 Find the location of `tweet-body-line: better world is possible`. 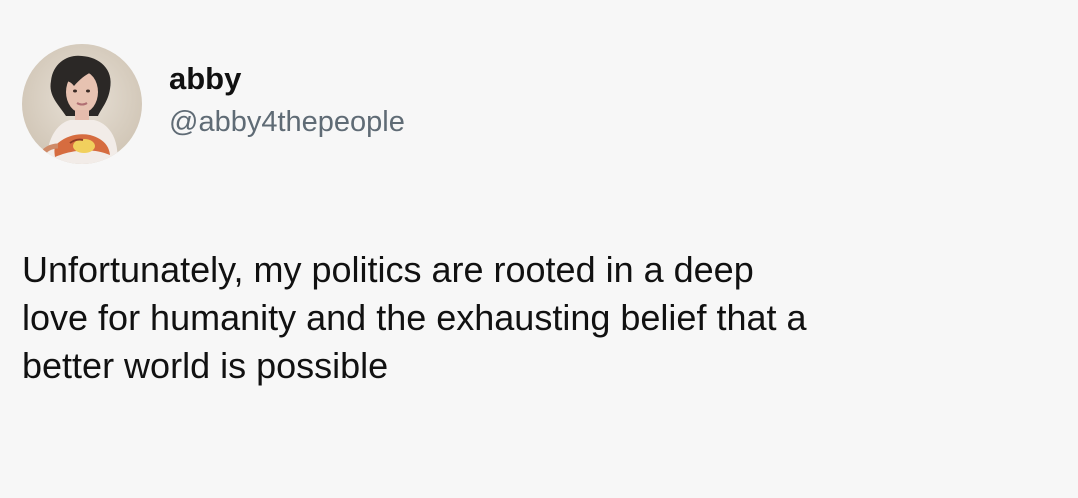

tweet-body-line: better world is possible is located at coordinates (205, 365).